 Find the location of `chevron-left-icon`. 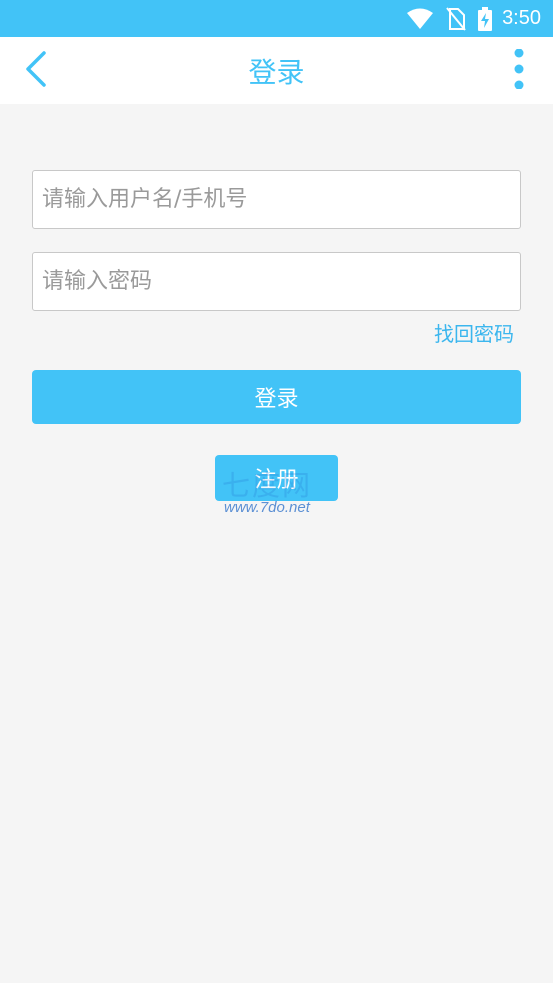

chevron-left-icon is located at coordinates (36, 71).